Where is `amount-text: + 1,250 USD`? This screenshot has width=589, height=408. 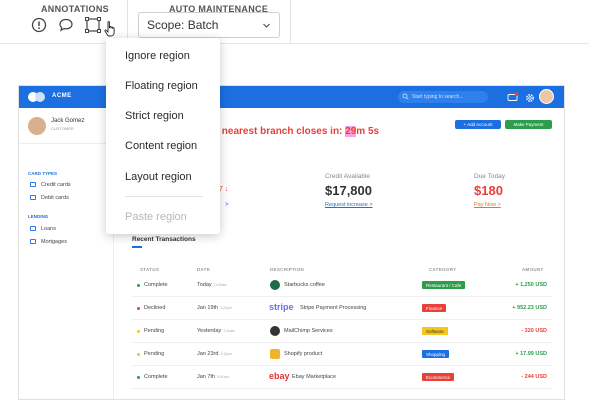
amount-text: + 1,250 USD is located at coordinates (531, 285).